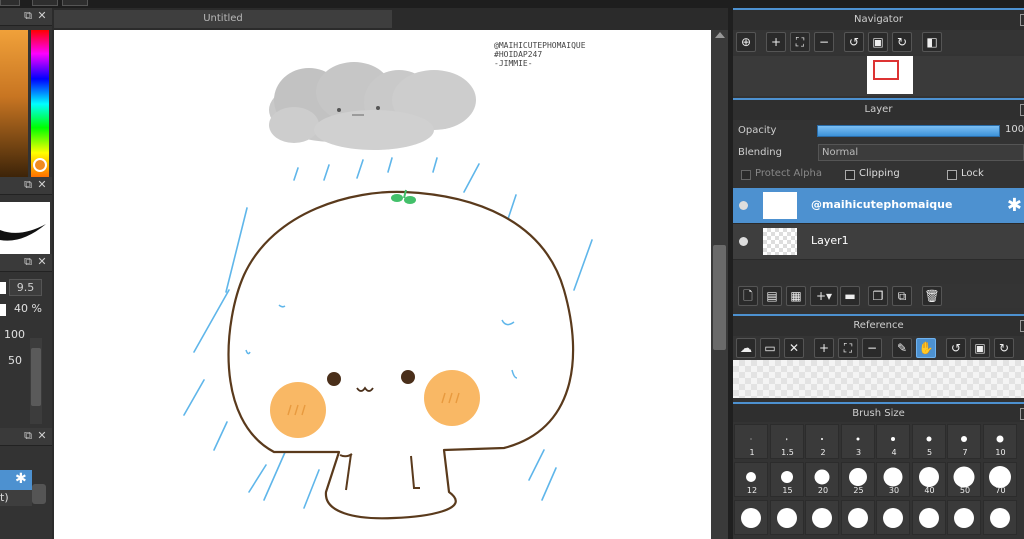  I want to click on clipping-checkbox, so click(850, 175).